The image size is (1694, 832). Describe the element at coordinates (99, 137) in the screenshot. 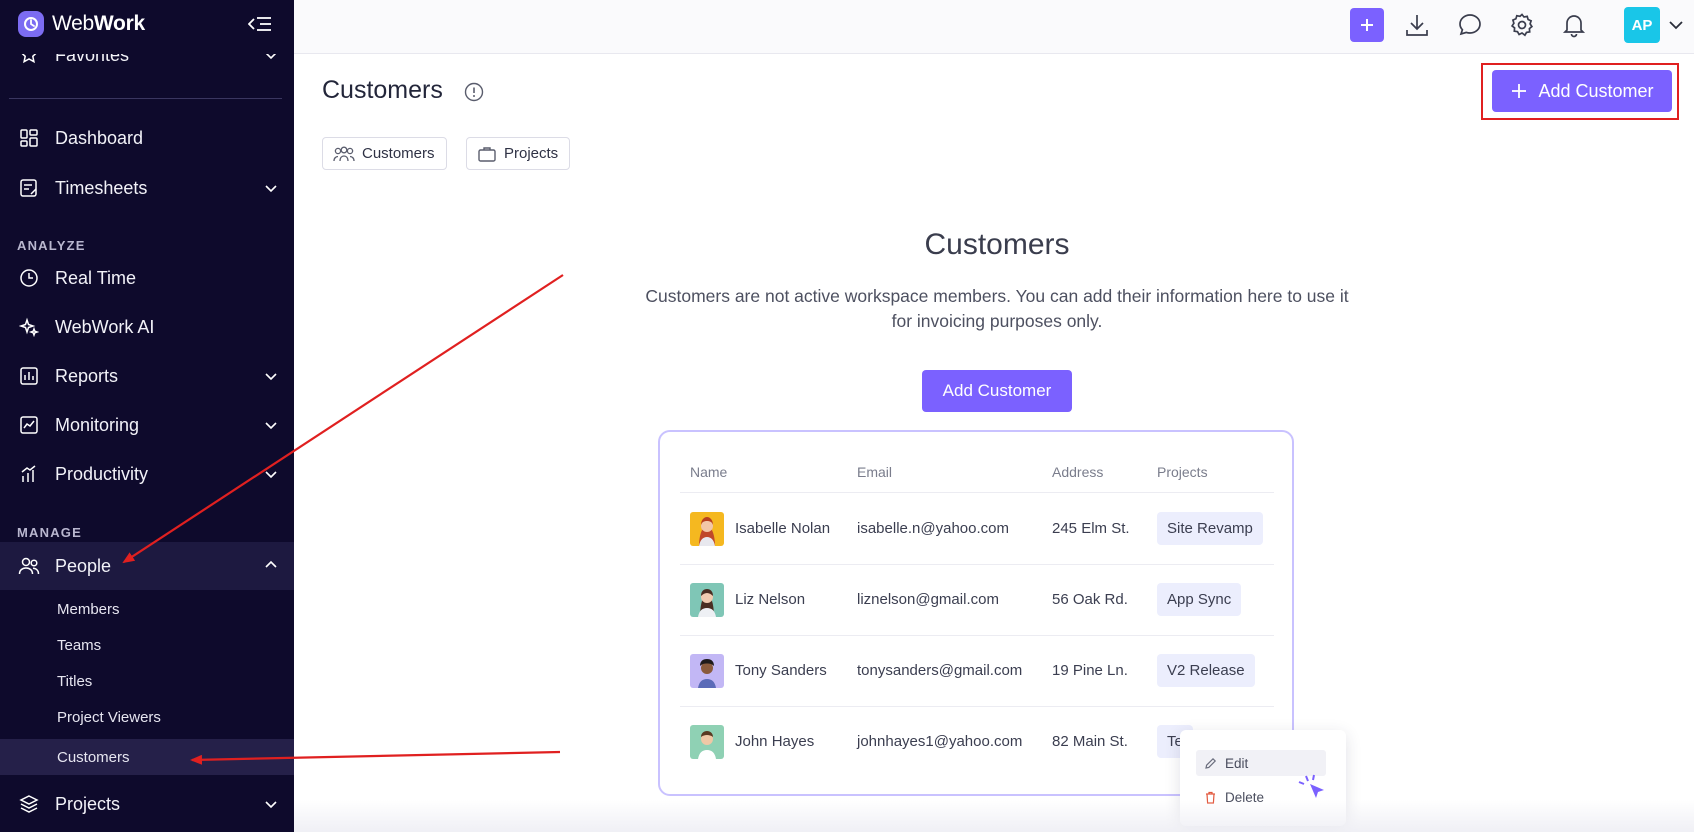

I see `sidebar-item-label: Dashboard` at that location.